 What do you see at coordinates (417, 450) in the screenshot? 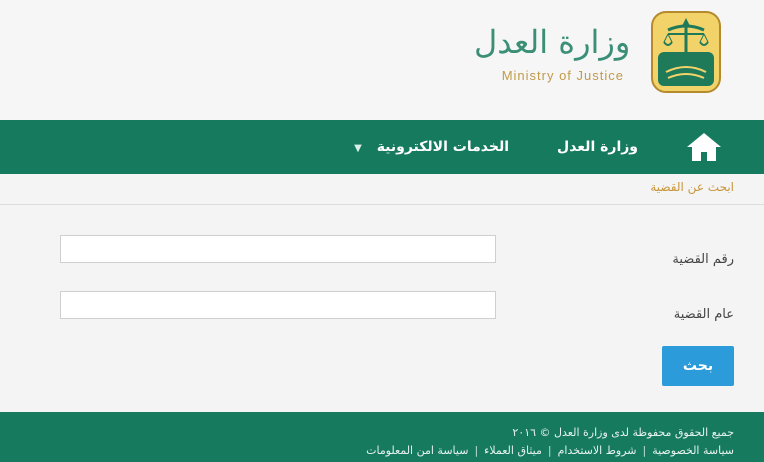
I see `footer-link-security: سياسة امن المعلومات` at bounding box center [417, 450].